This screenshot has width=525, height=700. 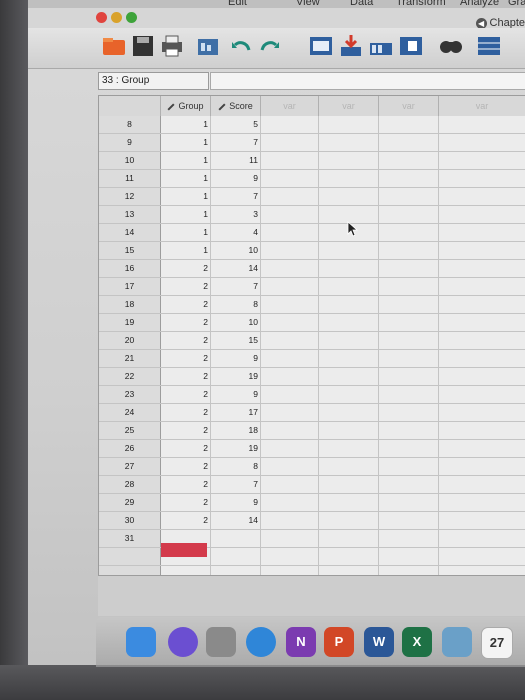 I want to click on cell-score: 14, so click(x=236, y=268).